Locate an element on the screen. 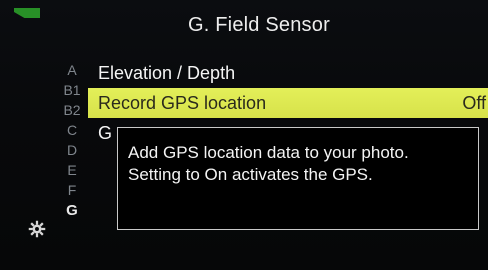 This screenshot has width=488, height=270. tab-d: D is located at coordinates (72, 152).